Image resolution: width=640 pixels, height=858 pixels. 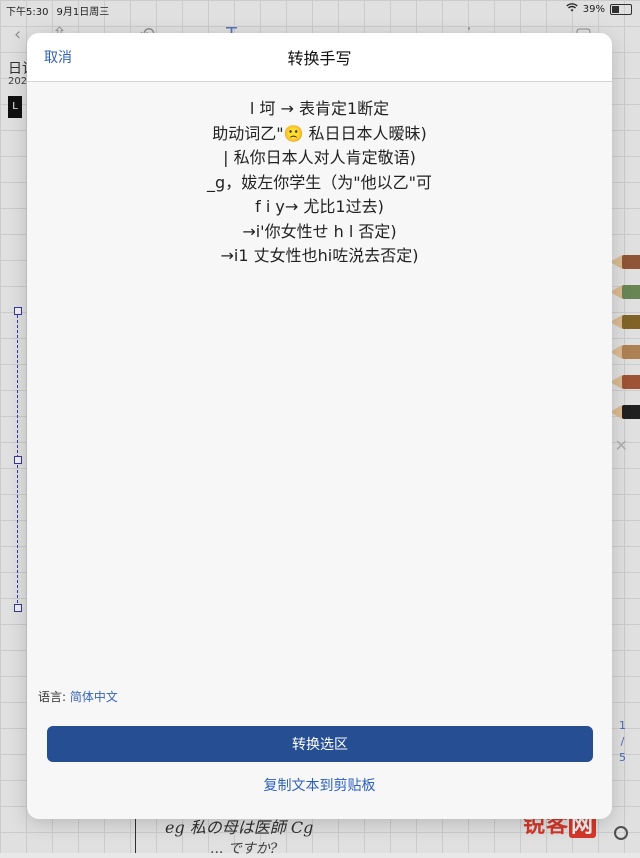 I want to click on copy-to-clipboard-link: 复制文本到剪贴板, so click(x=319, y=785).